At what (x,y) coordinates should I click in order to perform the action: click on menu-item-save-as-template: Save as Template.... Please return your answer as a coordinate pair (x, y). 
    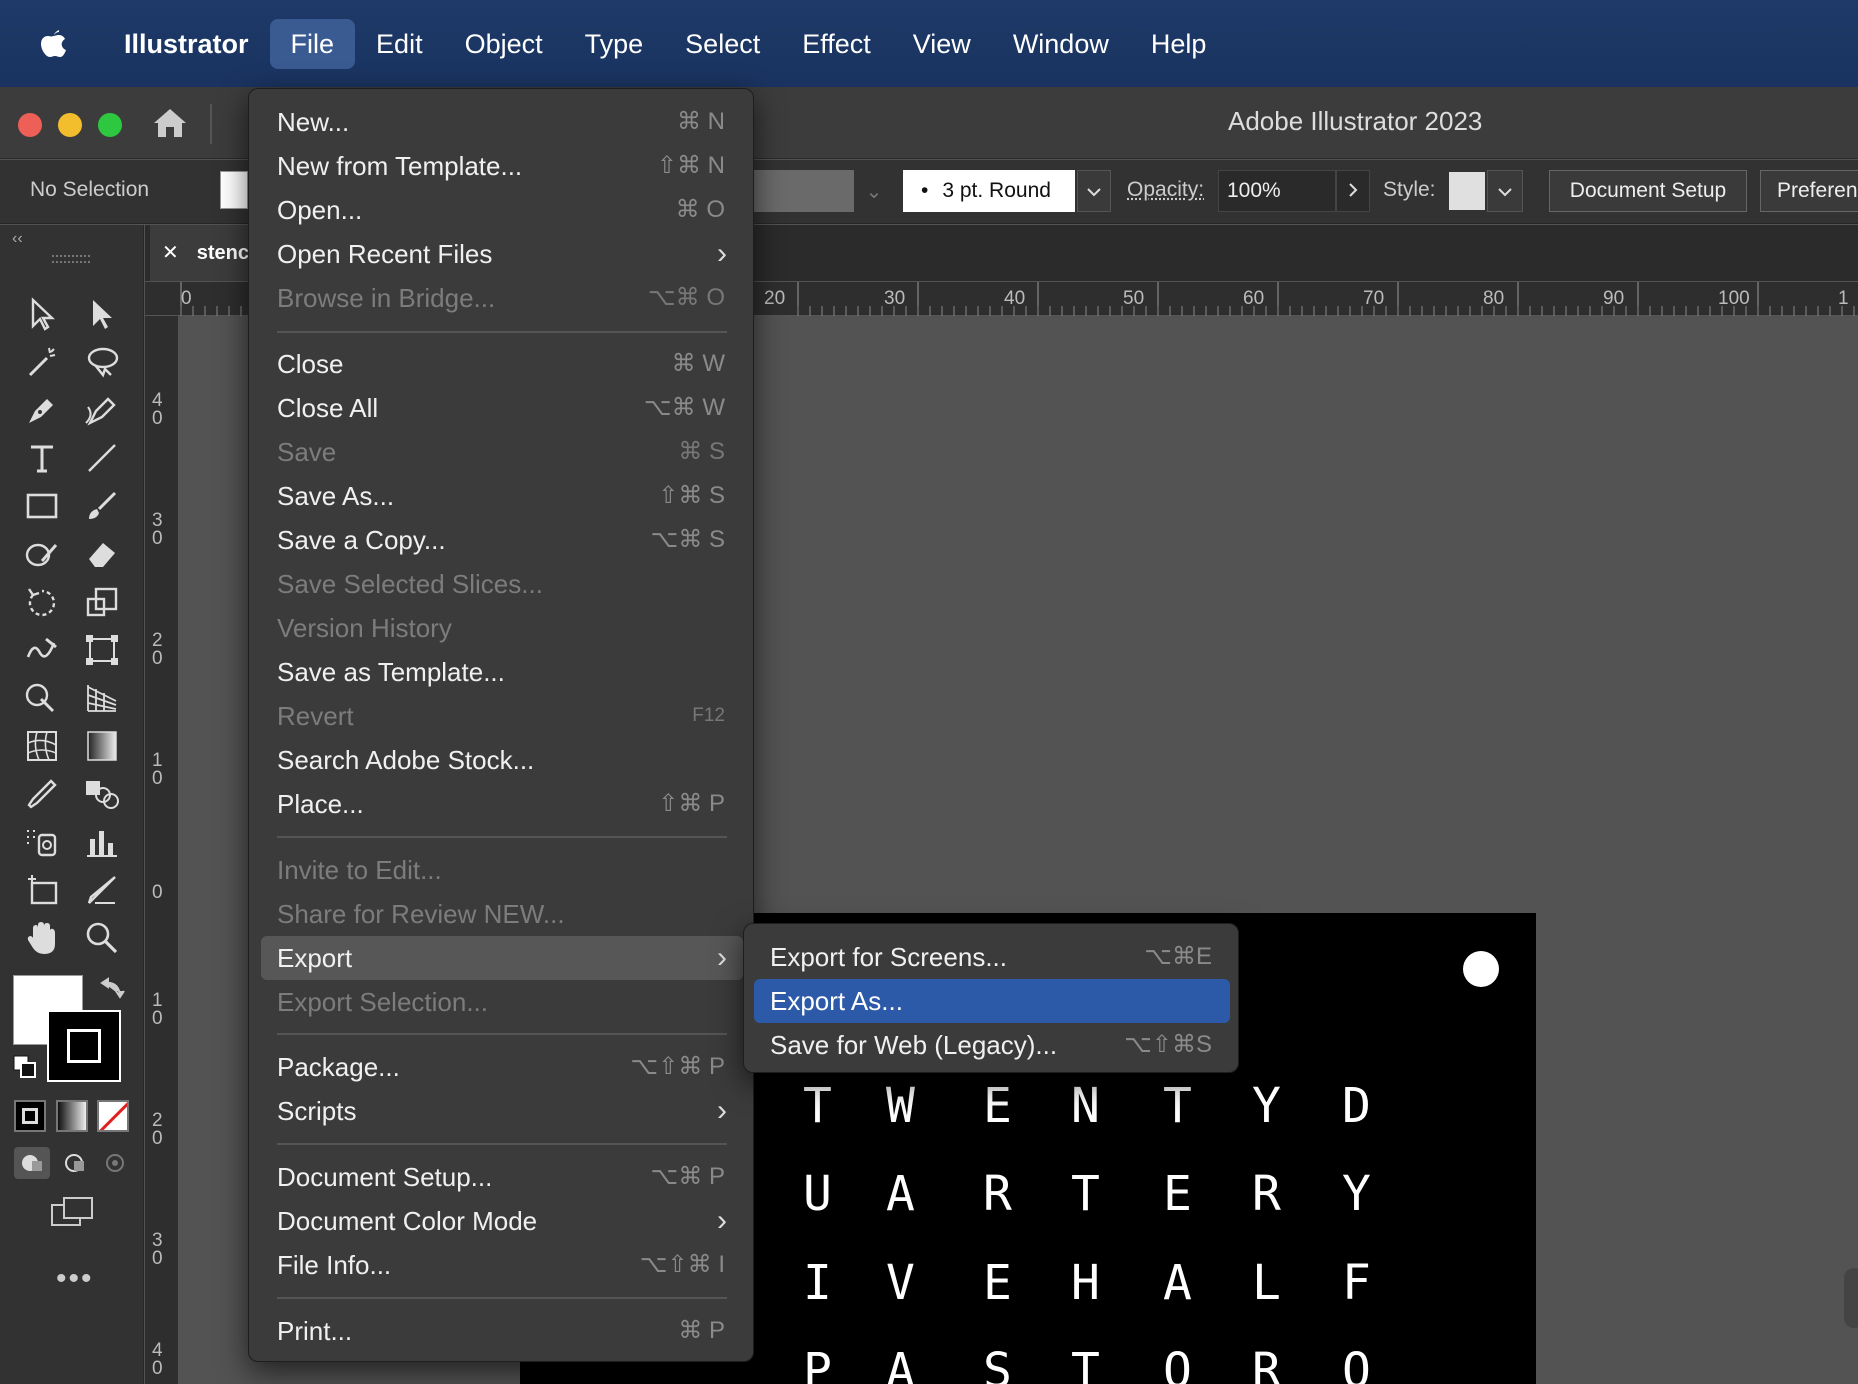
    Looking at the image, I should click on (502, 672).